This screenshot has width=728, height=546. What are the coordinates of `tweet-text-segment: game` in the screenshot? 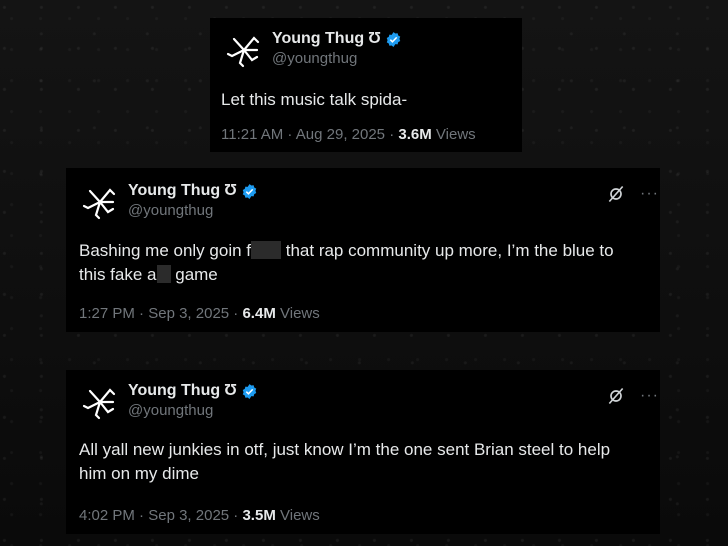 It's located at (196, 274).